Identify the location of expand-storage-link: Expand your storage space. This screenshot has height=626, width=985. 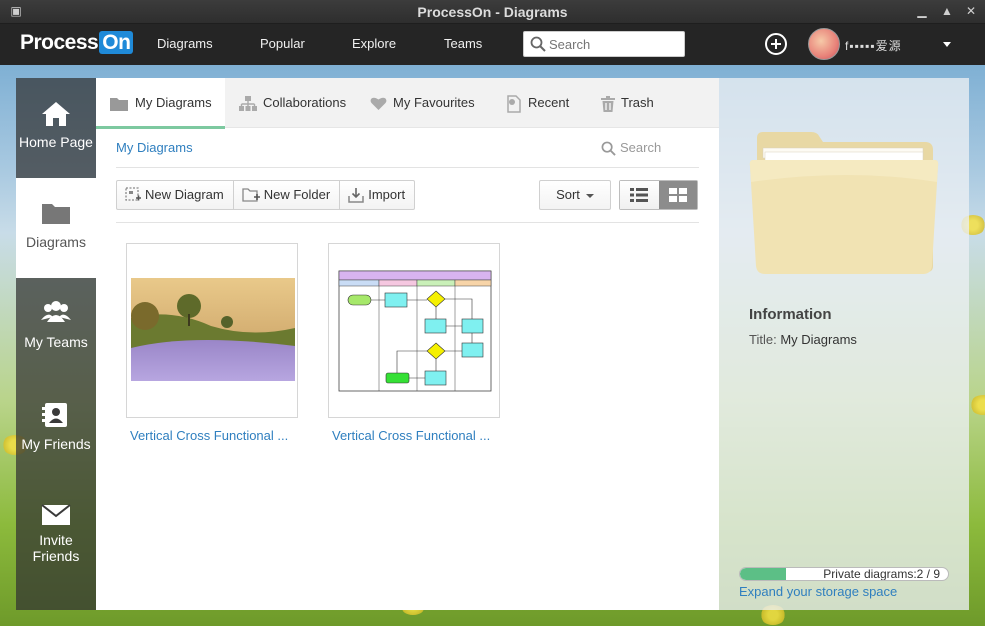
(818, 591).